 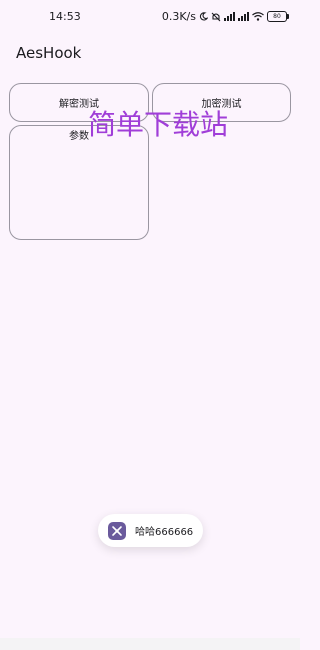 What do you see at coordinates (164, 532) in the screenshot?
I see `toast-text: 哈哈666666` at bounding box center [164, 532].